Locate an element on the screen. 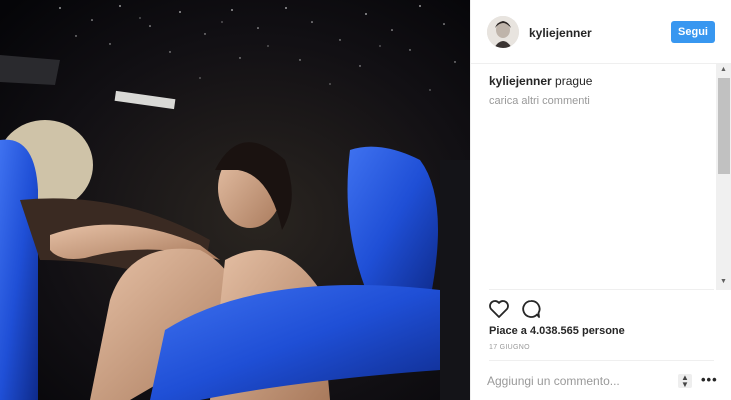 The image size is (731, 400). caption-text: prague is located at coordinates (574, 81).